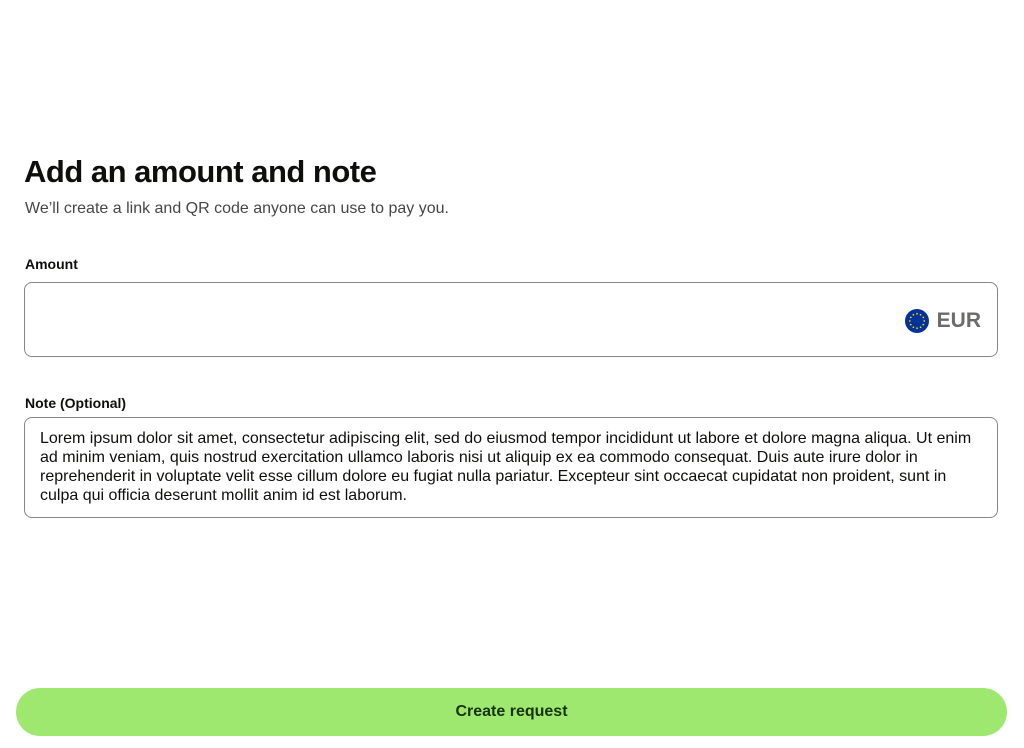 Image resolution: width=1024 pixels, height=748 pixels. I want to click on create-request-button: Create request, so click(511, 712).